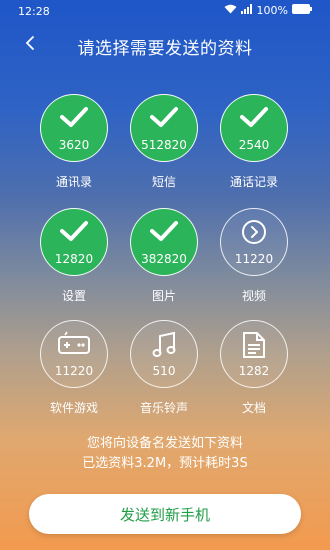 The image size is (330, 550). Describe the element at coordinates (246, 10) in the screenshot. I see `signal-icon` at that location.